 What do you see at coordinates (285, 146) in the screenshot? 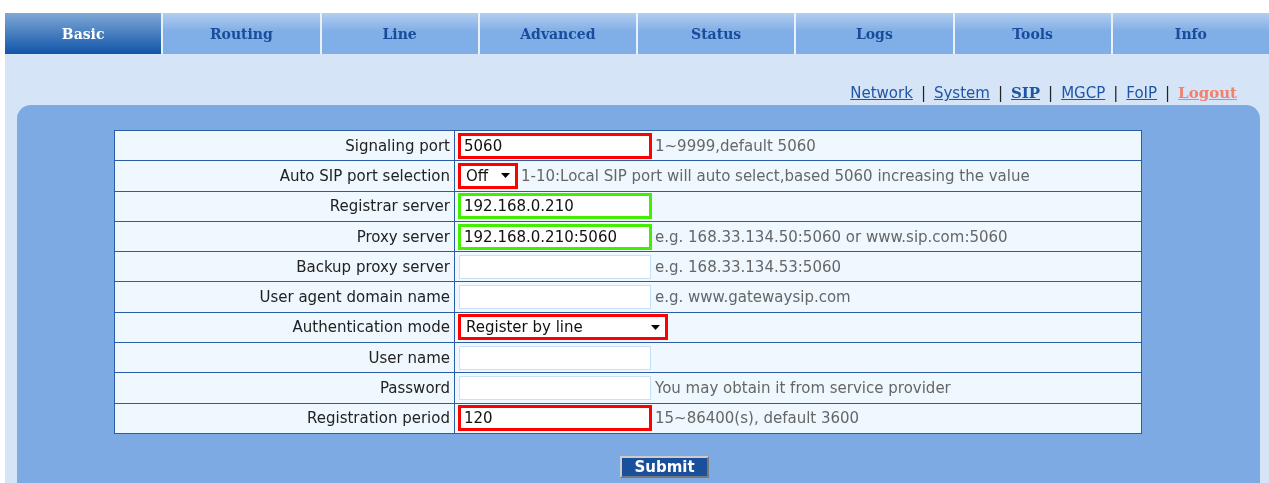
I see `field-label: Signaling port` at bounding box center [285, 146].